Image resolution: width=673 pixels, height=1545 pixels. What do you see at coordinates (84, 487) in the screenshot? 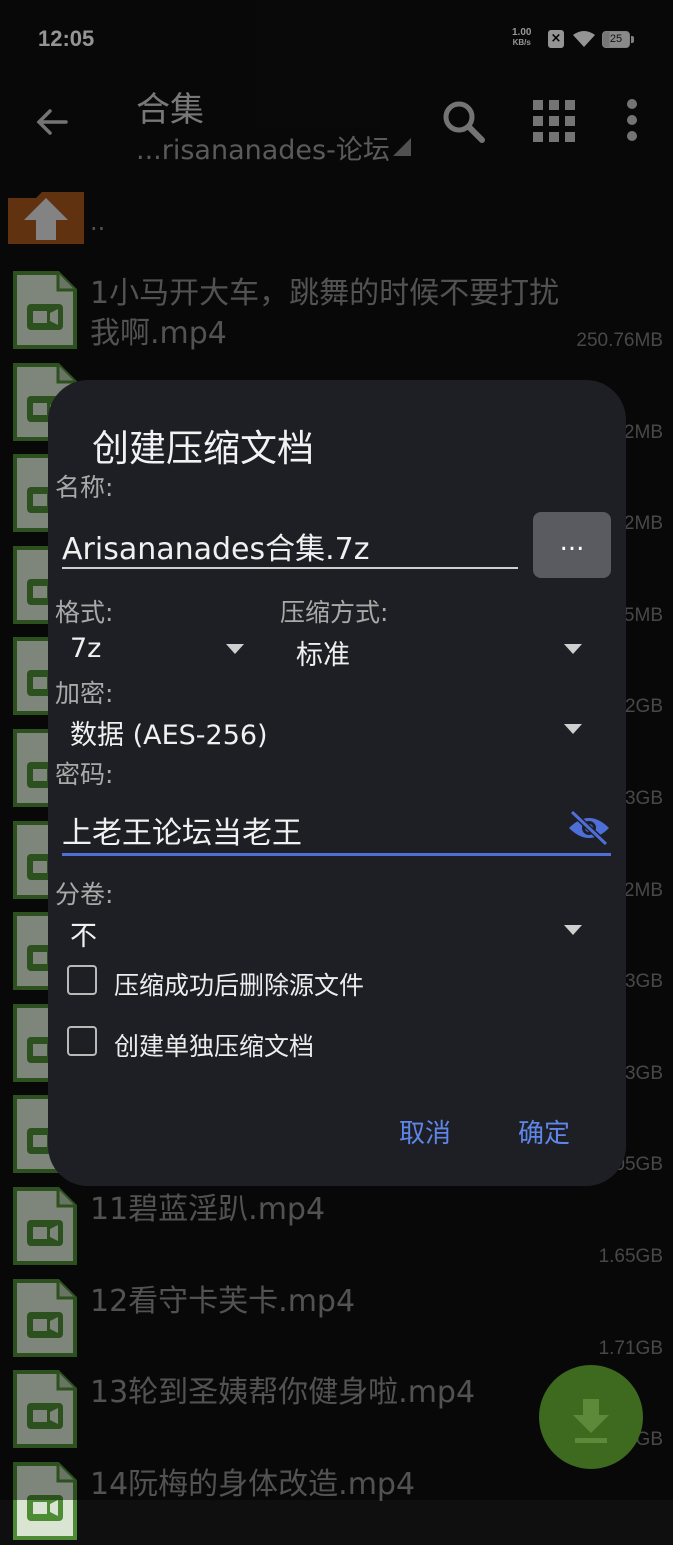
I see `name-label: 名称:` at bounding box center [84, 487].